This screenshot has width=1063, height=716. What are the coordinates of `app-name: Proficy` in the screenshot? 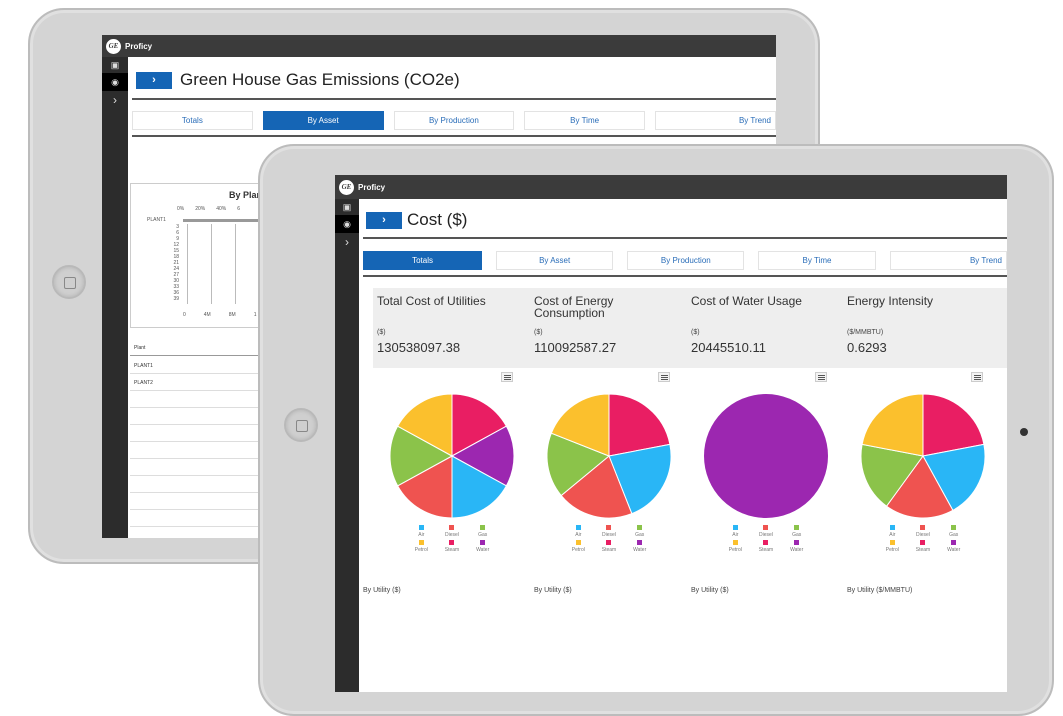 It's located at (139, 46).